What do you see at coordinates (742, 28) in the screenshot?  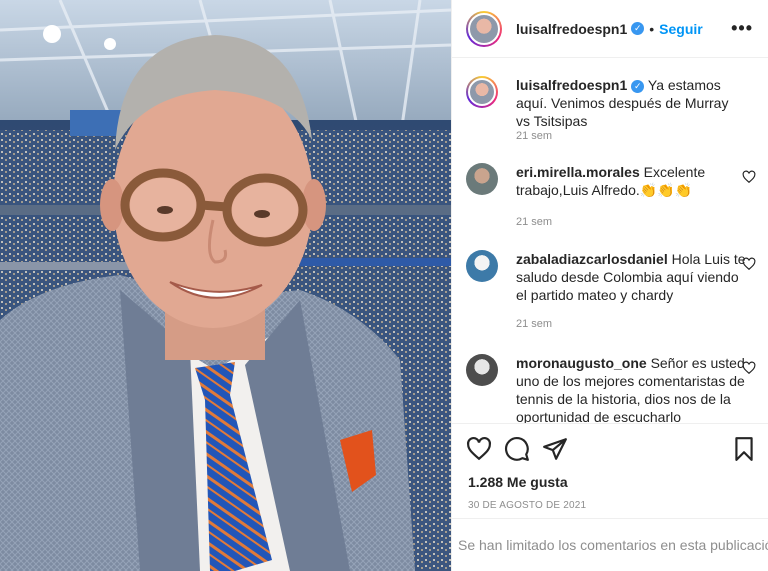 I see `more-options-icon: •••` at bounding box center [742, 28].